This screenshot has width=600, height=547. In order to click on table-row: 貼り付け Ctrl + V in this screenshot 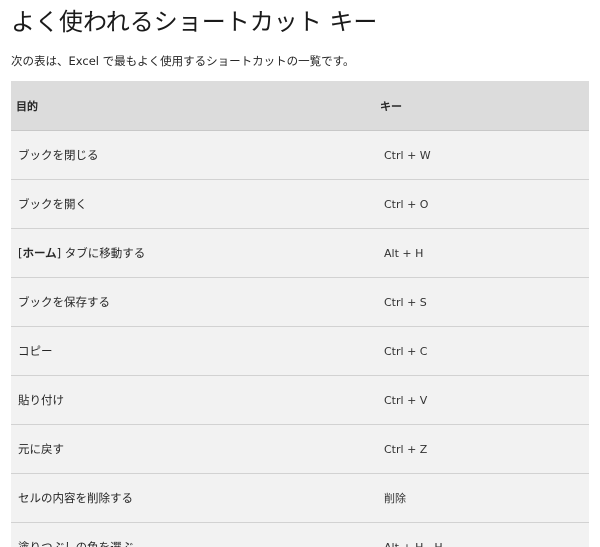, I will do `click(300, 400)`.